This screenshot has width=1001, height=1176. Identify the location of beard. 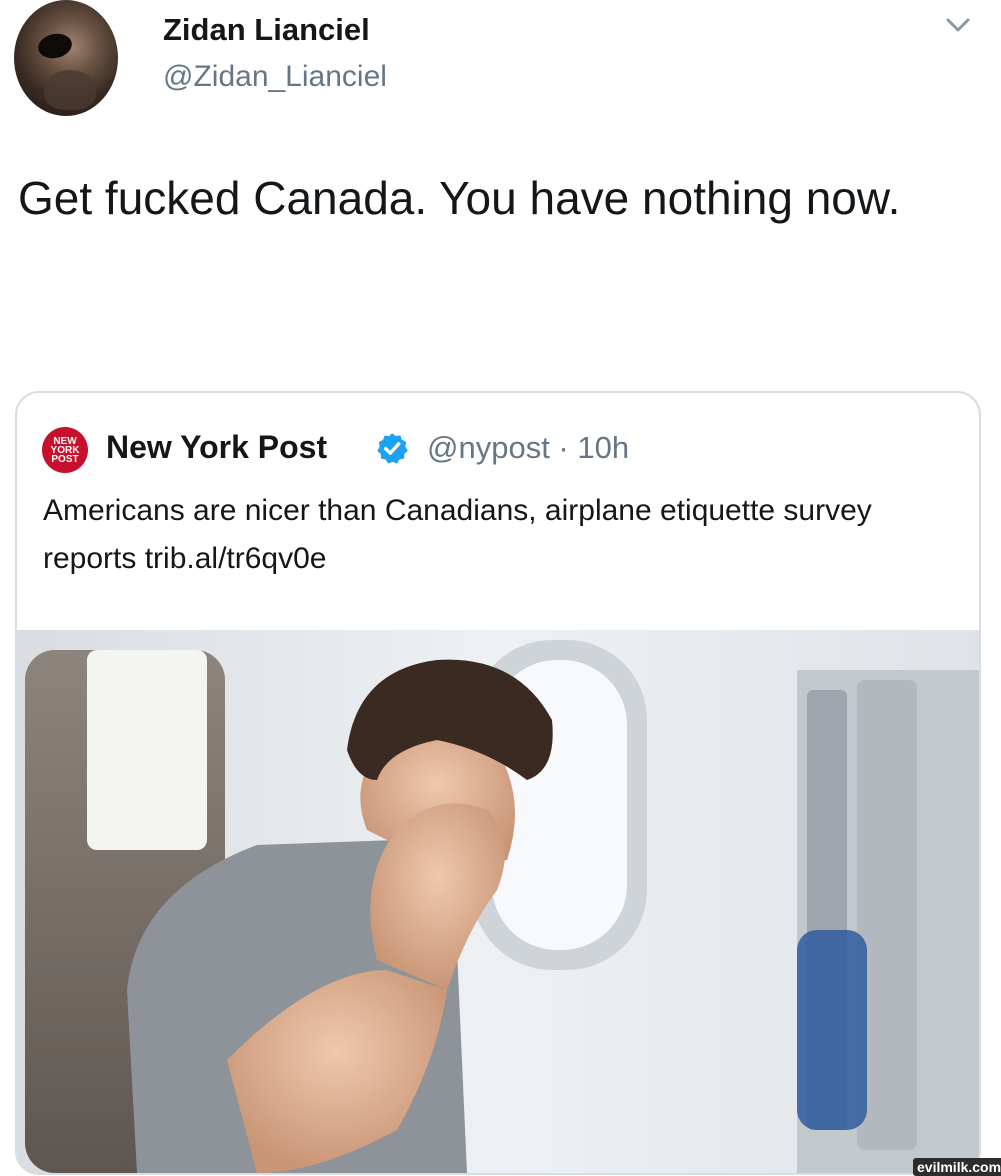
(70, 90).